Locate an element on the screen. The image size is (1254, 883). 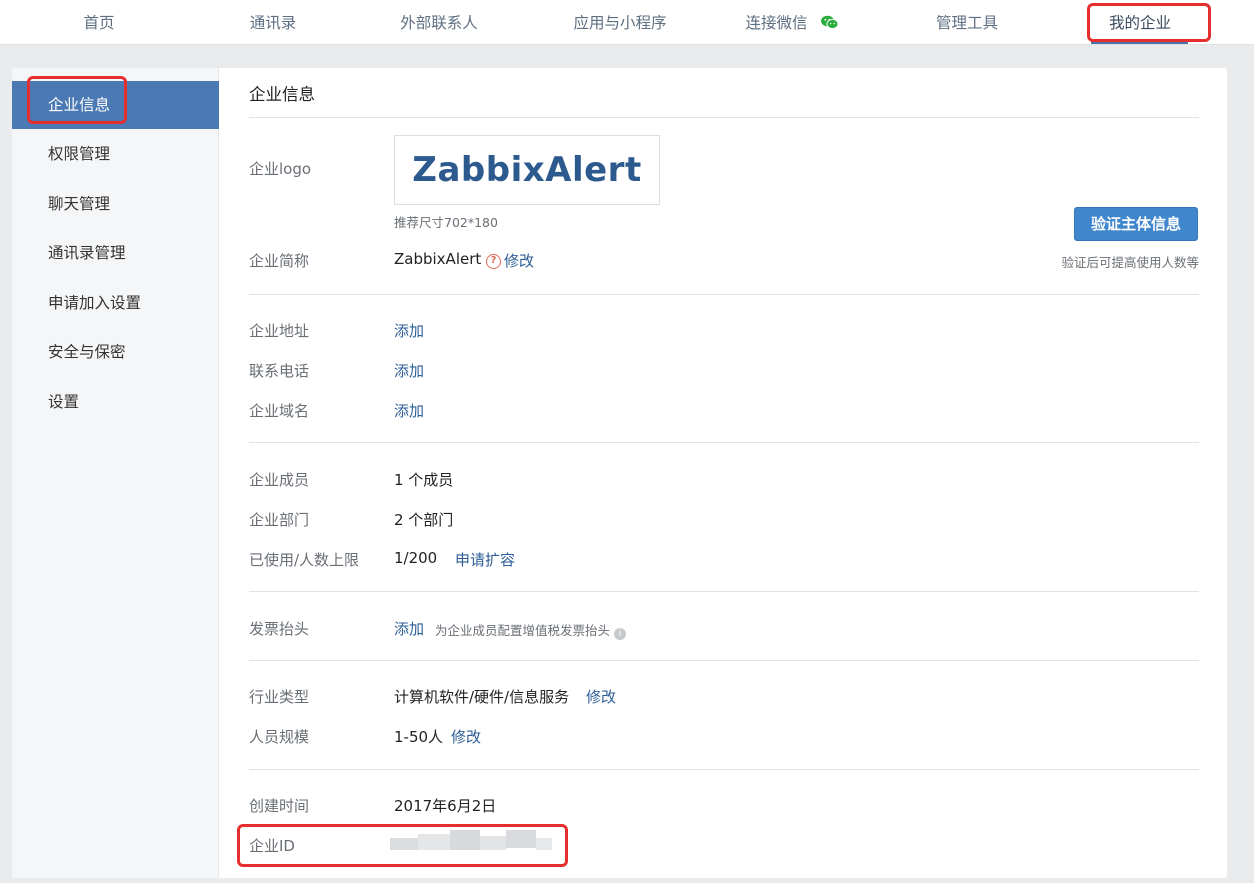
member-limit-value: 1/200 is located at coordinates (416, 558).